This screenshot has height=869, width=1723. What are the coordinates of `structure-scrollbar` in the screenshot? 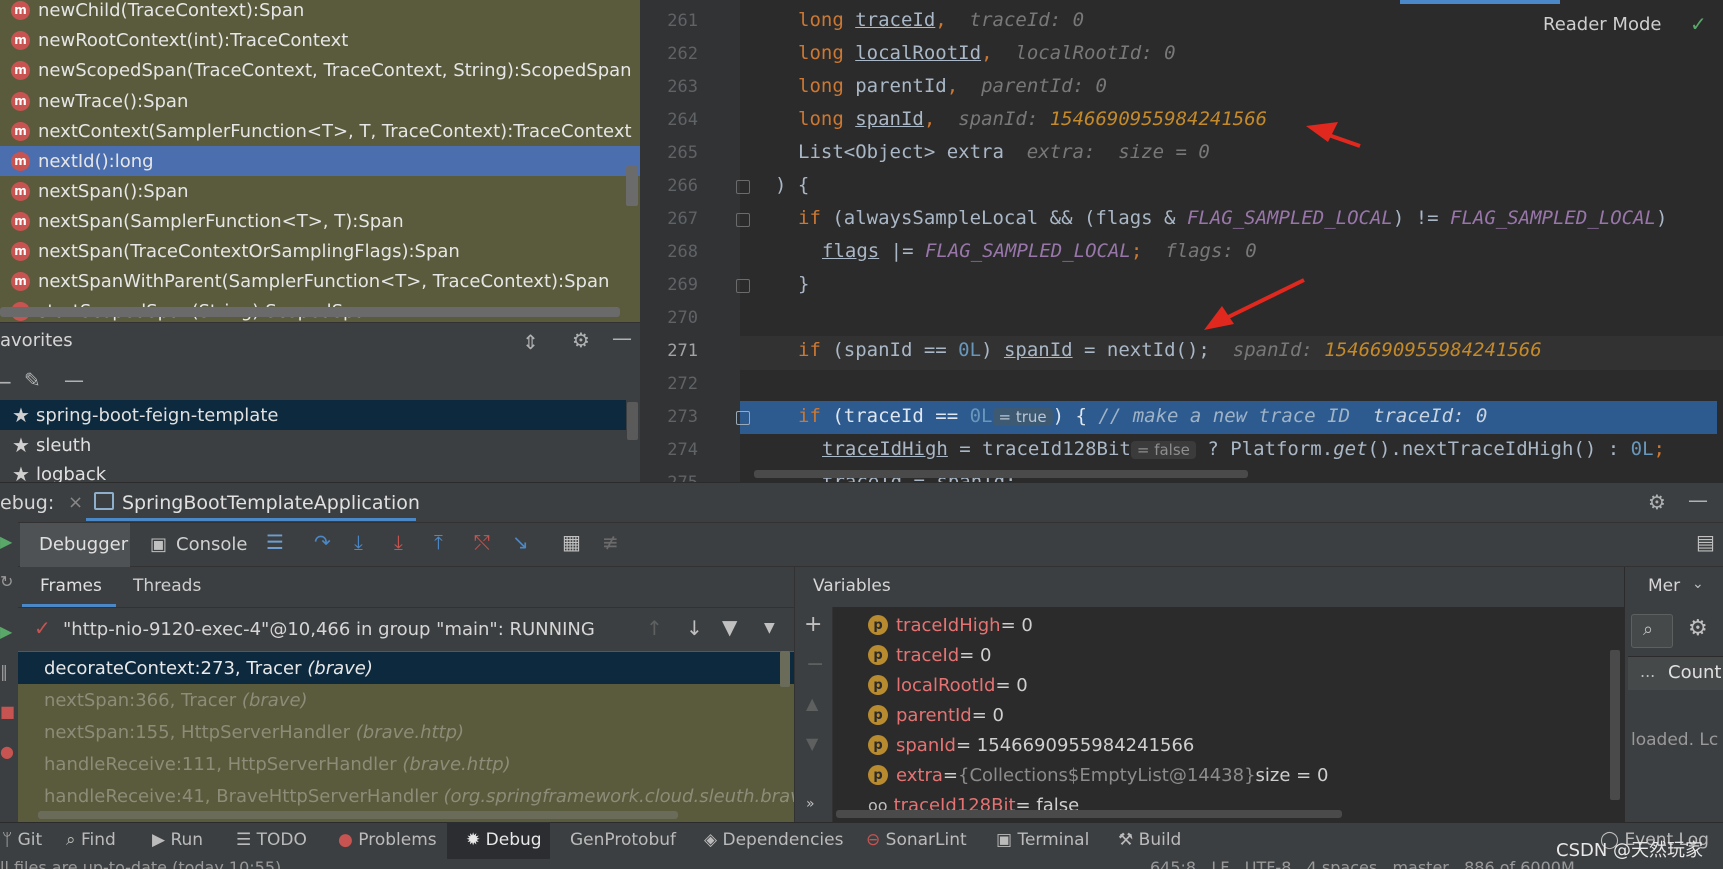 It's located at (632, 186).